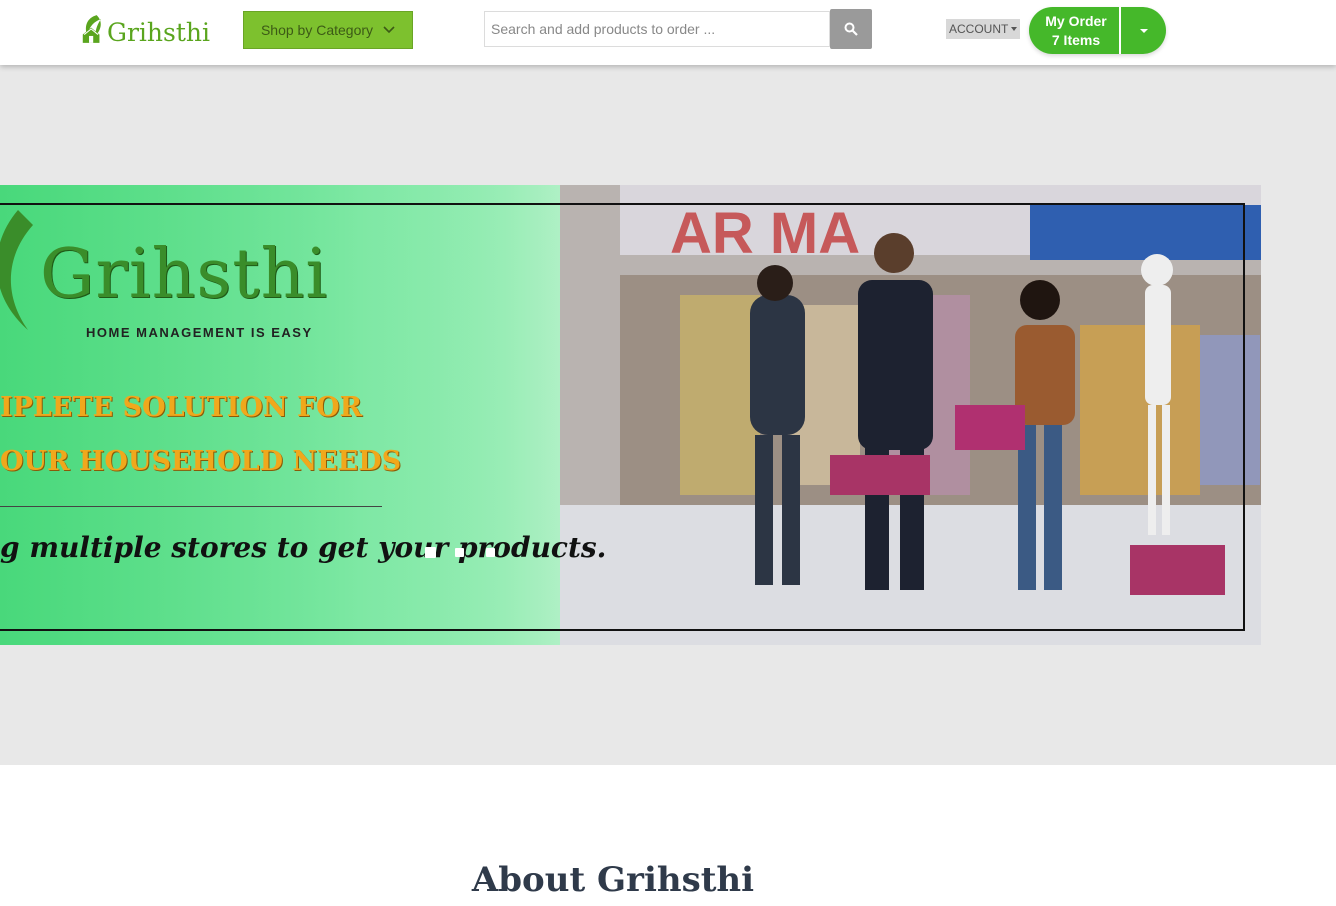  What do you see at coordinates (1076, 39) in the screenshot?
I see `order-item-count: 7 Items` at bounding box center [1076, 39].